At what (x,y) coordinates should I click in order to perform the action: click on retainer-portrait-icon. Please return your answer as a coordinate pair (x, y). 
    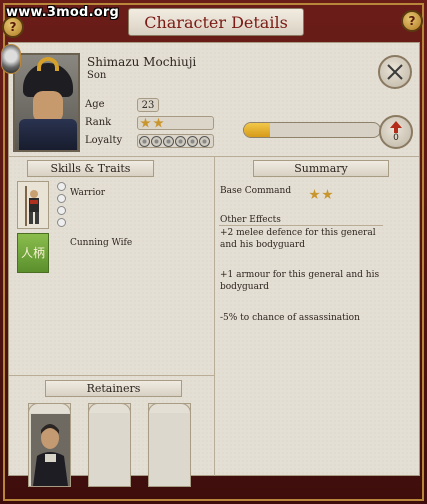
    Looking at the image, I should click on (50, 450).